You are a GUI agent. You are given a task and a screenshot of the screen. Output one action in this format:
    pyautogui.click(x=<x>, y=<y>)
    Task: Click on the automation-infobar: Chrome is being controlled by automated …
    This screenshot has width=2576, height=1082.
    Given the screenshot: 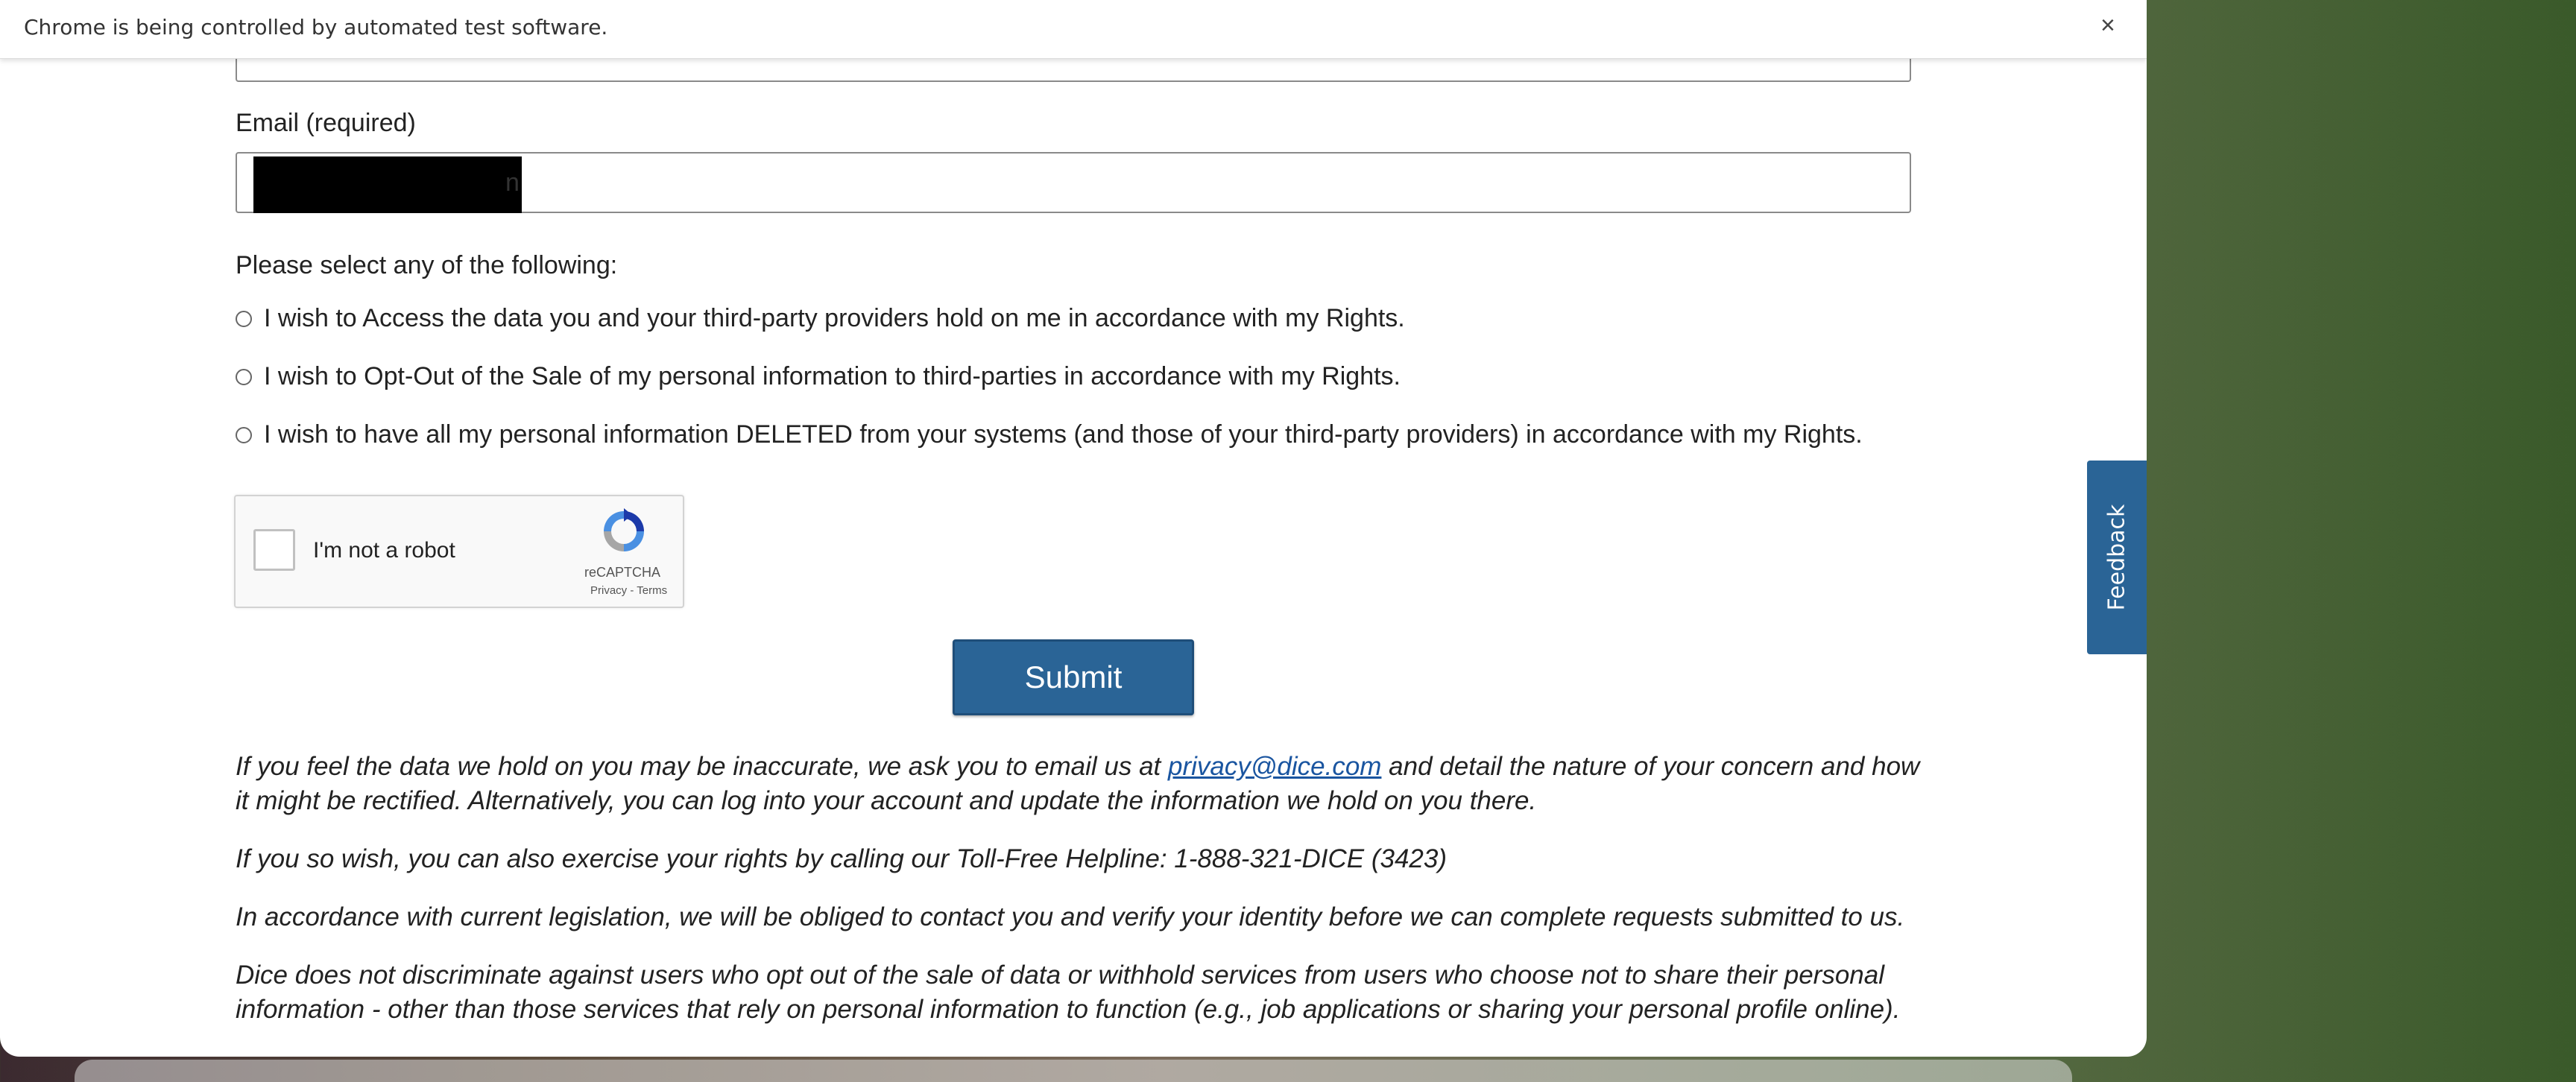 What is the action you would take?
    pyautogui.click(x=1073, y=30)
    